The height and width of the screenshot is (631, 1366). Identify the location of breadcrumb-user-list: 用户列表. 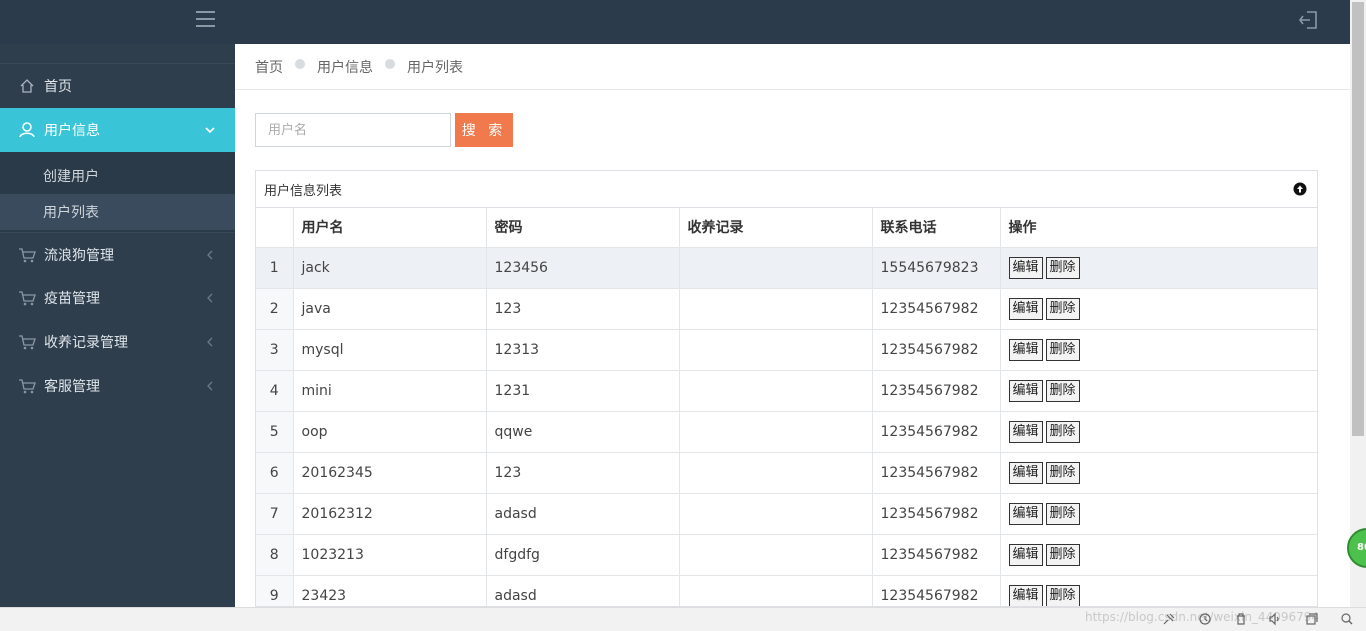
(435, 67).